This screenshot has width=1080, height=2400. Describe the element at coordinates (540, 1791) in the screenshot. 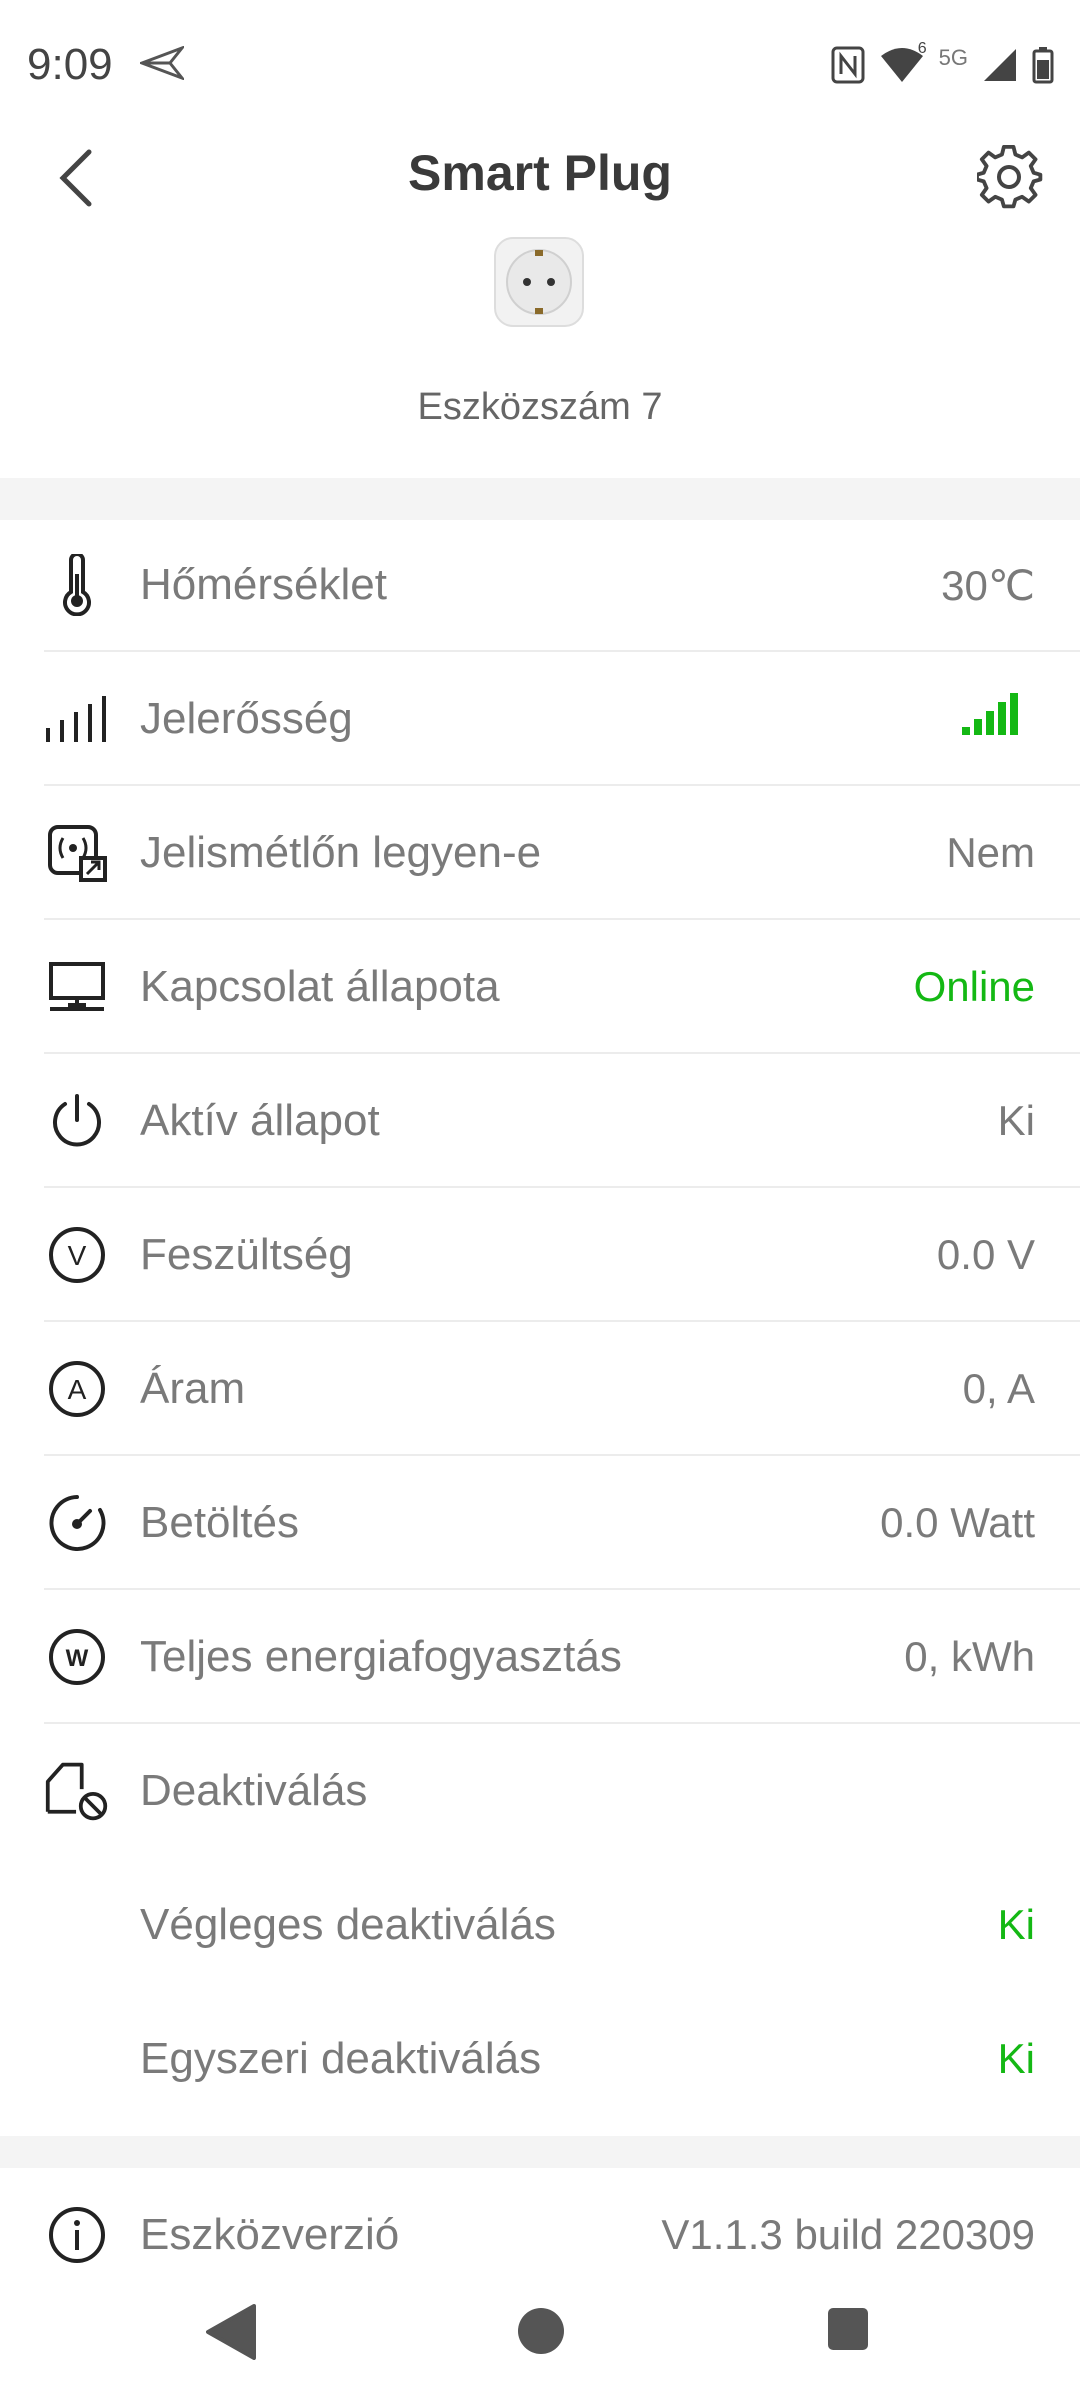

I see `list-item-deactivation: Deaktiválás` at that location.